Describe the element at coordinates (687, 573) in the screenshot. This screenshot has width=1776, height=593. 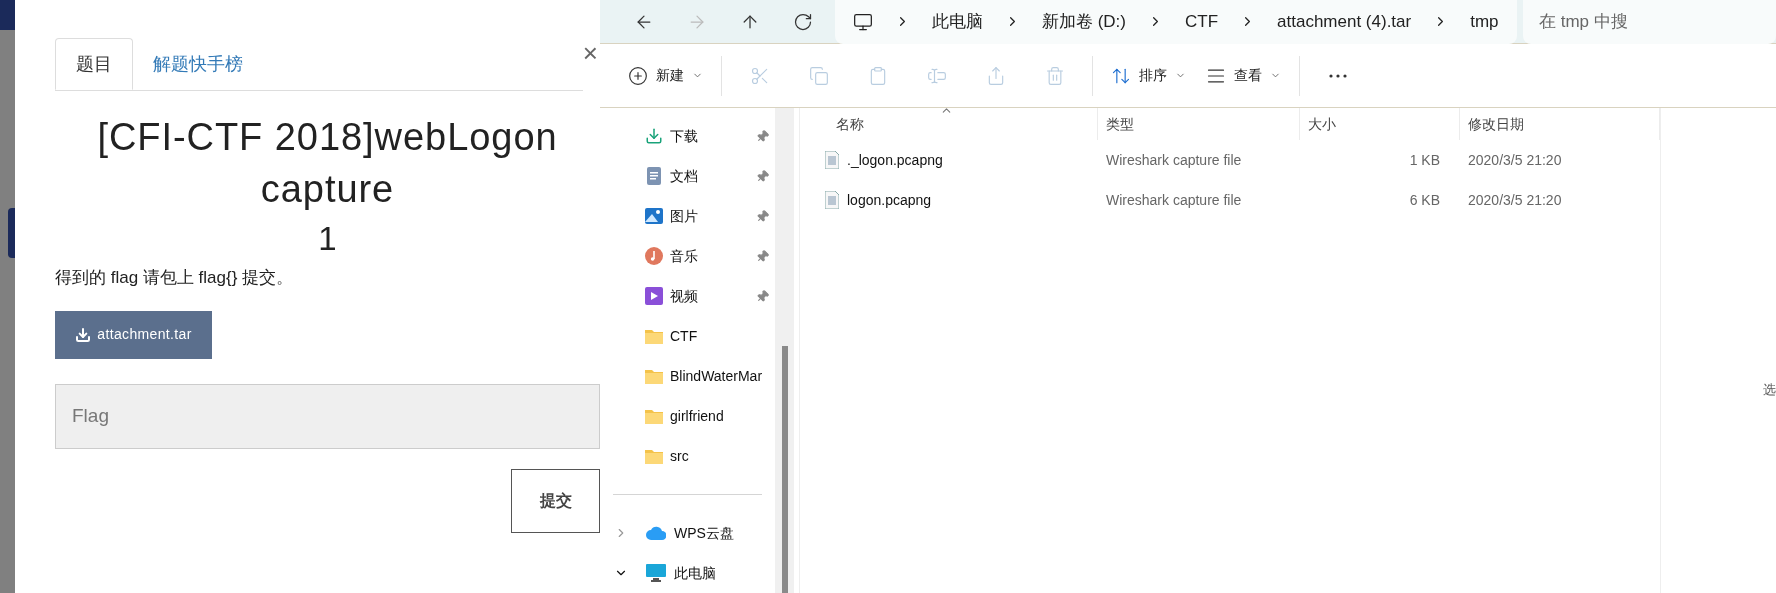
I see `sidebar-item: 此电脑` at that location.